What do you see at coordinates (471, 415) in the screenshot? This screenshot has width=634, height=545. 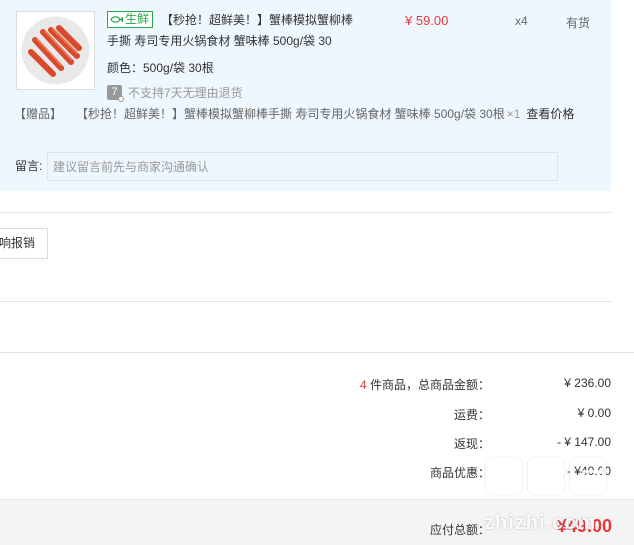 I see `shipping-label: 运费：` at bounding box center [471, 415].